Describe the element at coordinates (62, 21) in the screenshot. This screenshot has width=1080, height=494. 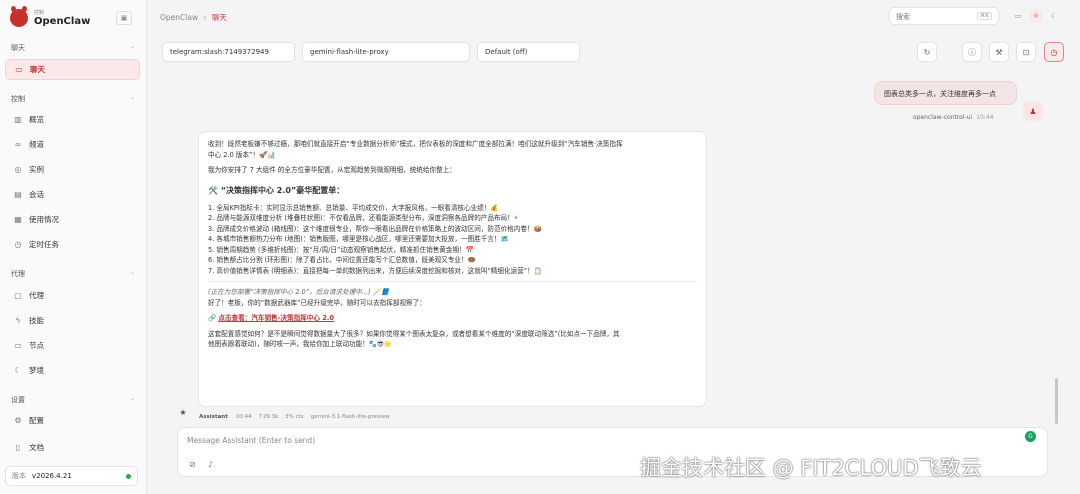
I see `brand-name: OpenClaw` at that location.